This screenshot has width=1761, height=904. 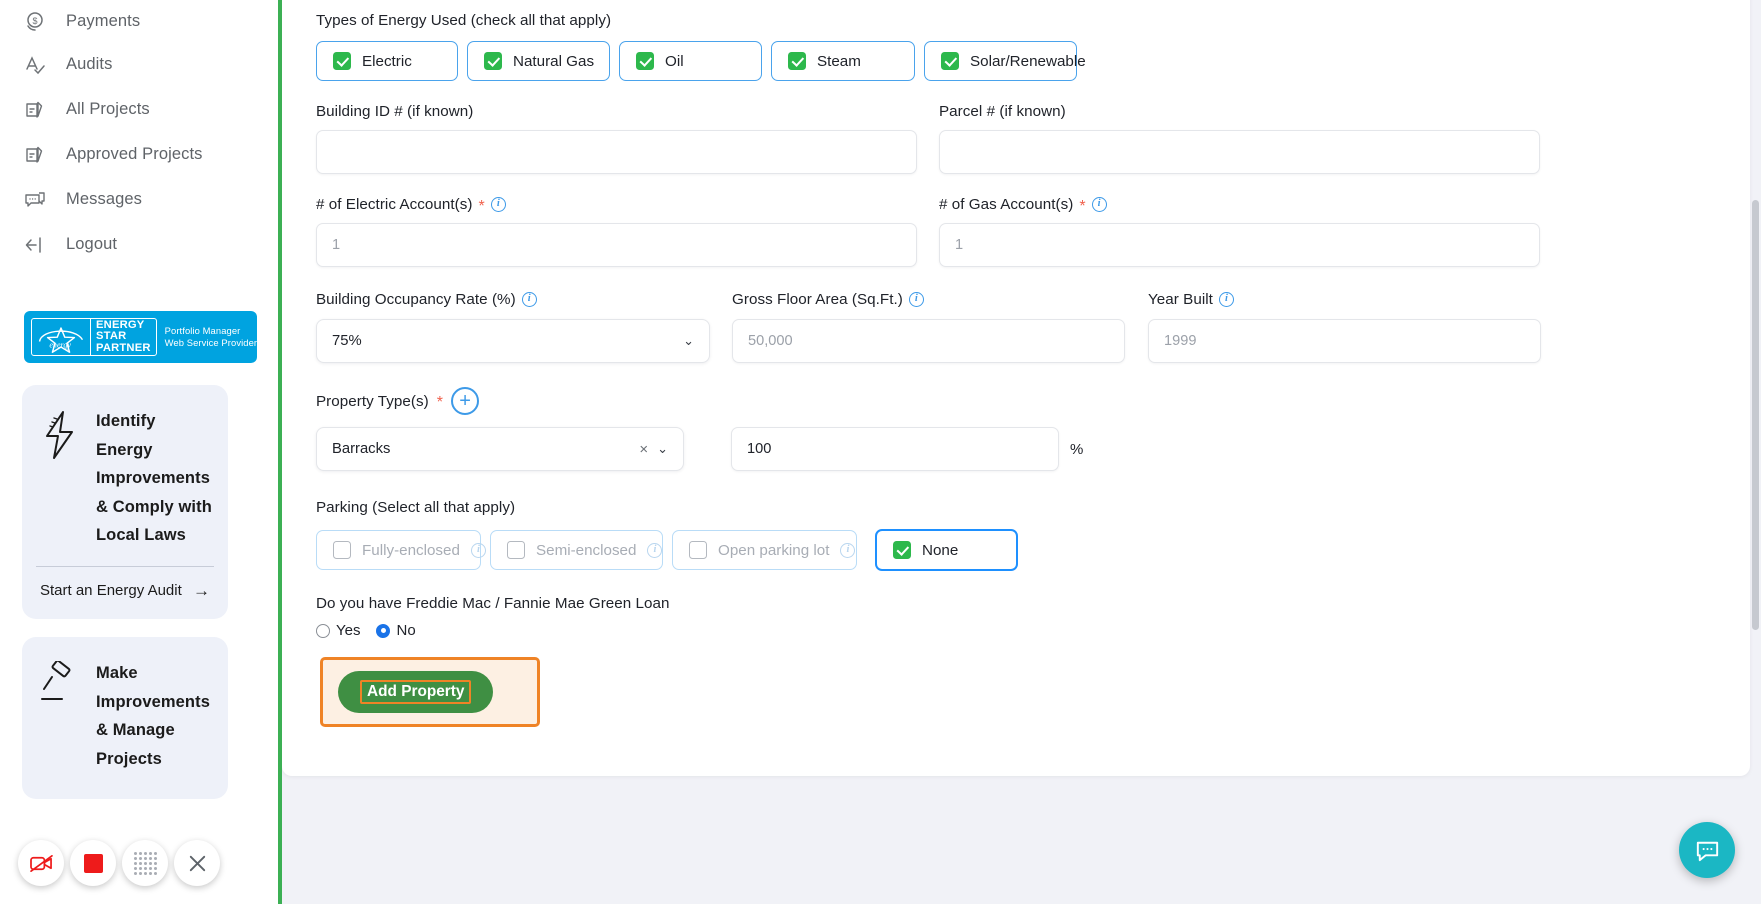 What do you see at coordinates (1028, 61) in the screenshot?
I see `checkbox-label: Solar/Renewable` at bounding box center [1028, 61].